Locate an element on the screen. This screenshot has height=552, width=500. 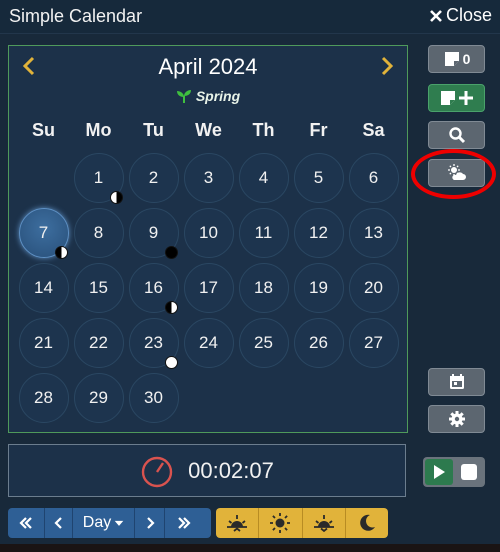
day-cell: 29 is located at coordinates (98, 398).